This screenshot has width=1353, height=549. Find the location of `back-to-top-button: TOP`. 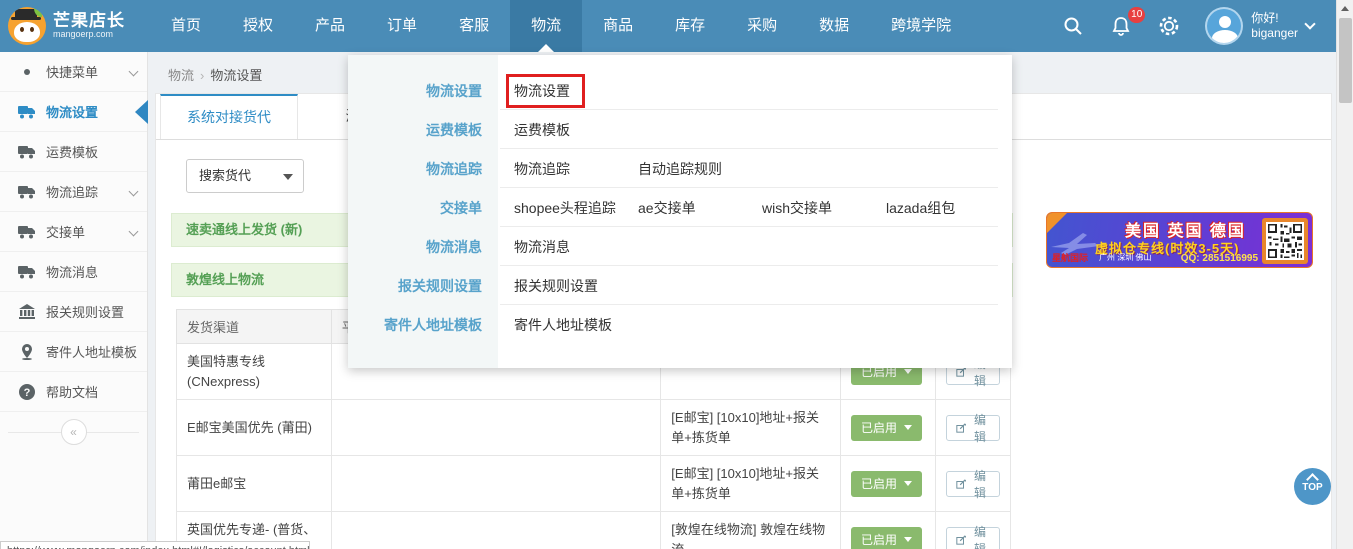

back-to-top-button: TOP is located at coordinates (1312, 486).